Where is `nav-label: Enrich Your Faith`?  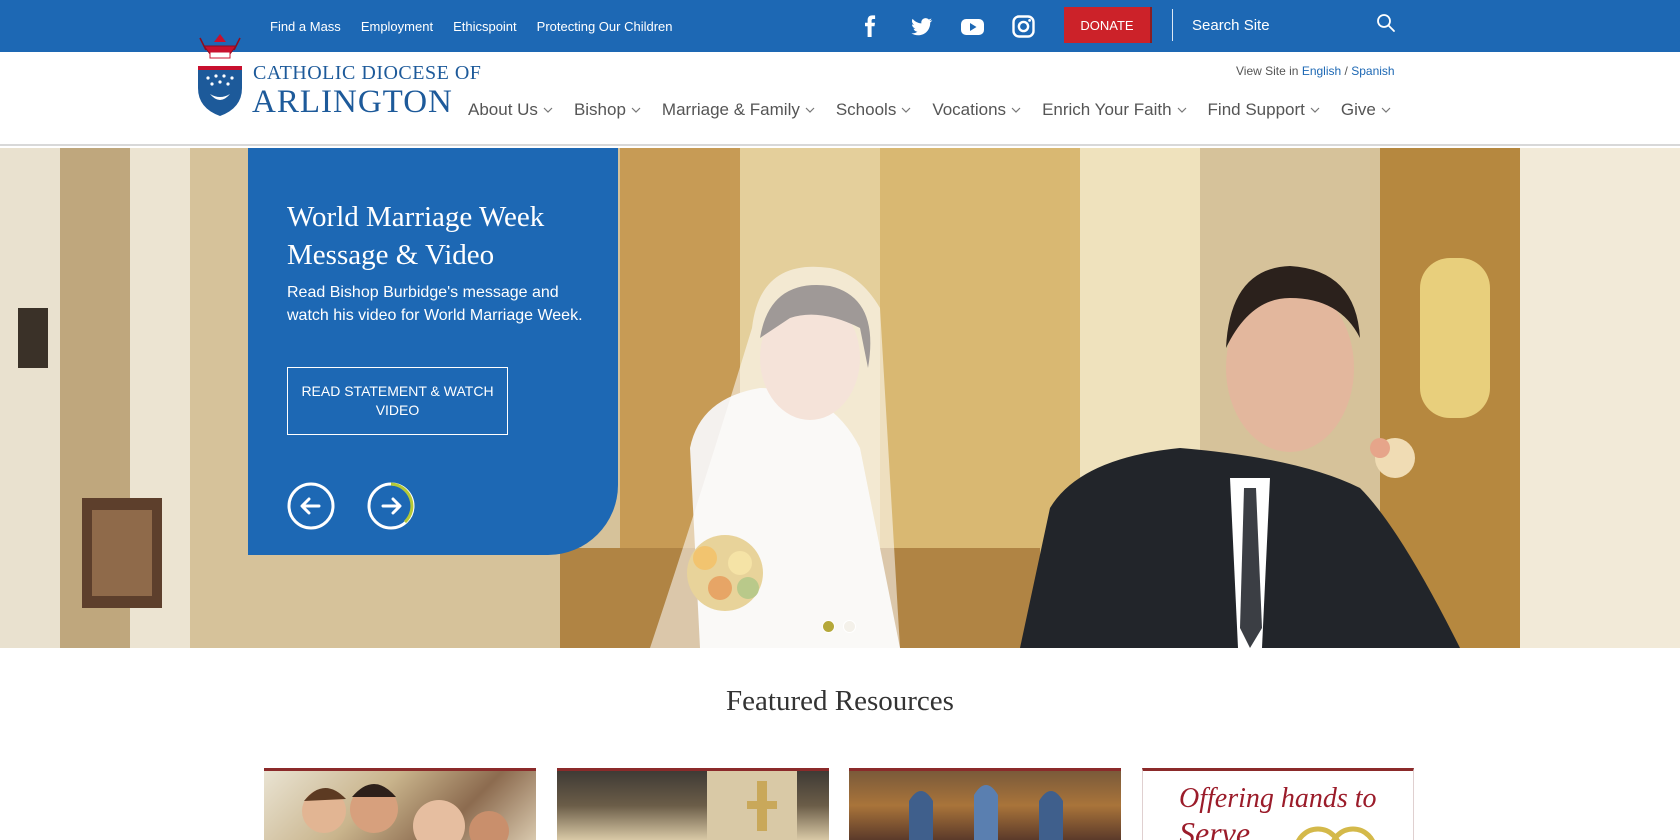
nav-label: Enrich Your Faith is located at coordinates (1107, 109).